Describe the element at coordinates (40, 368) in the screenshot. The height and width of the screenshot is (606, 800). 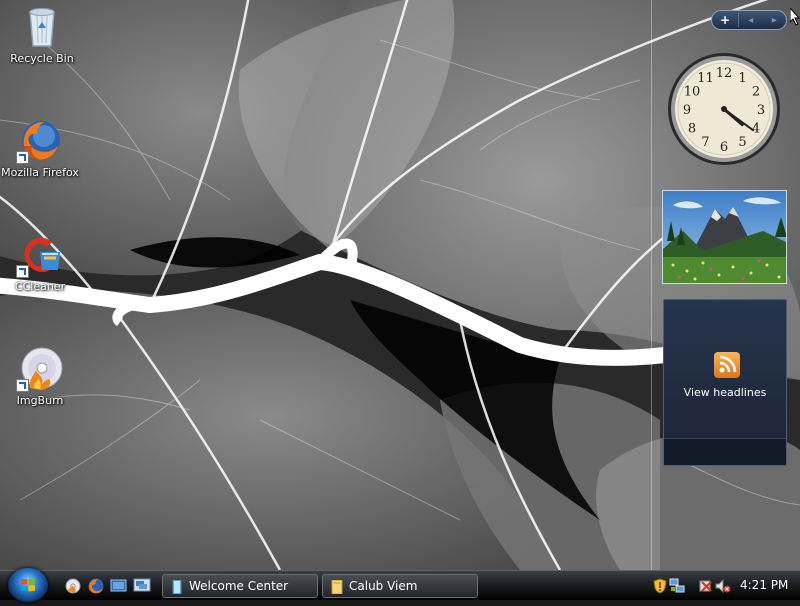
I see `imgburn-icon` at that location.